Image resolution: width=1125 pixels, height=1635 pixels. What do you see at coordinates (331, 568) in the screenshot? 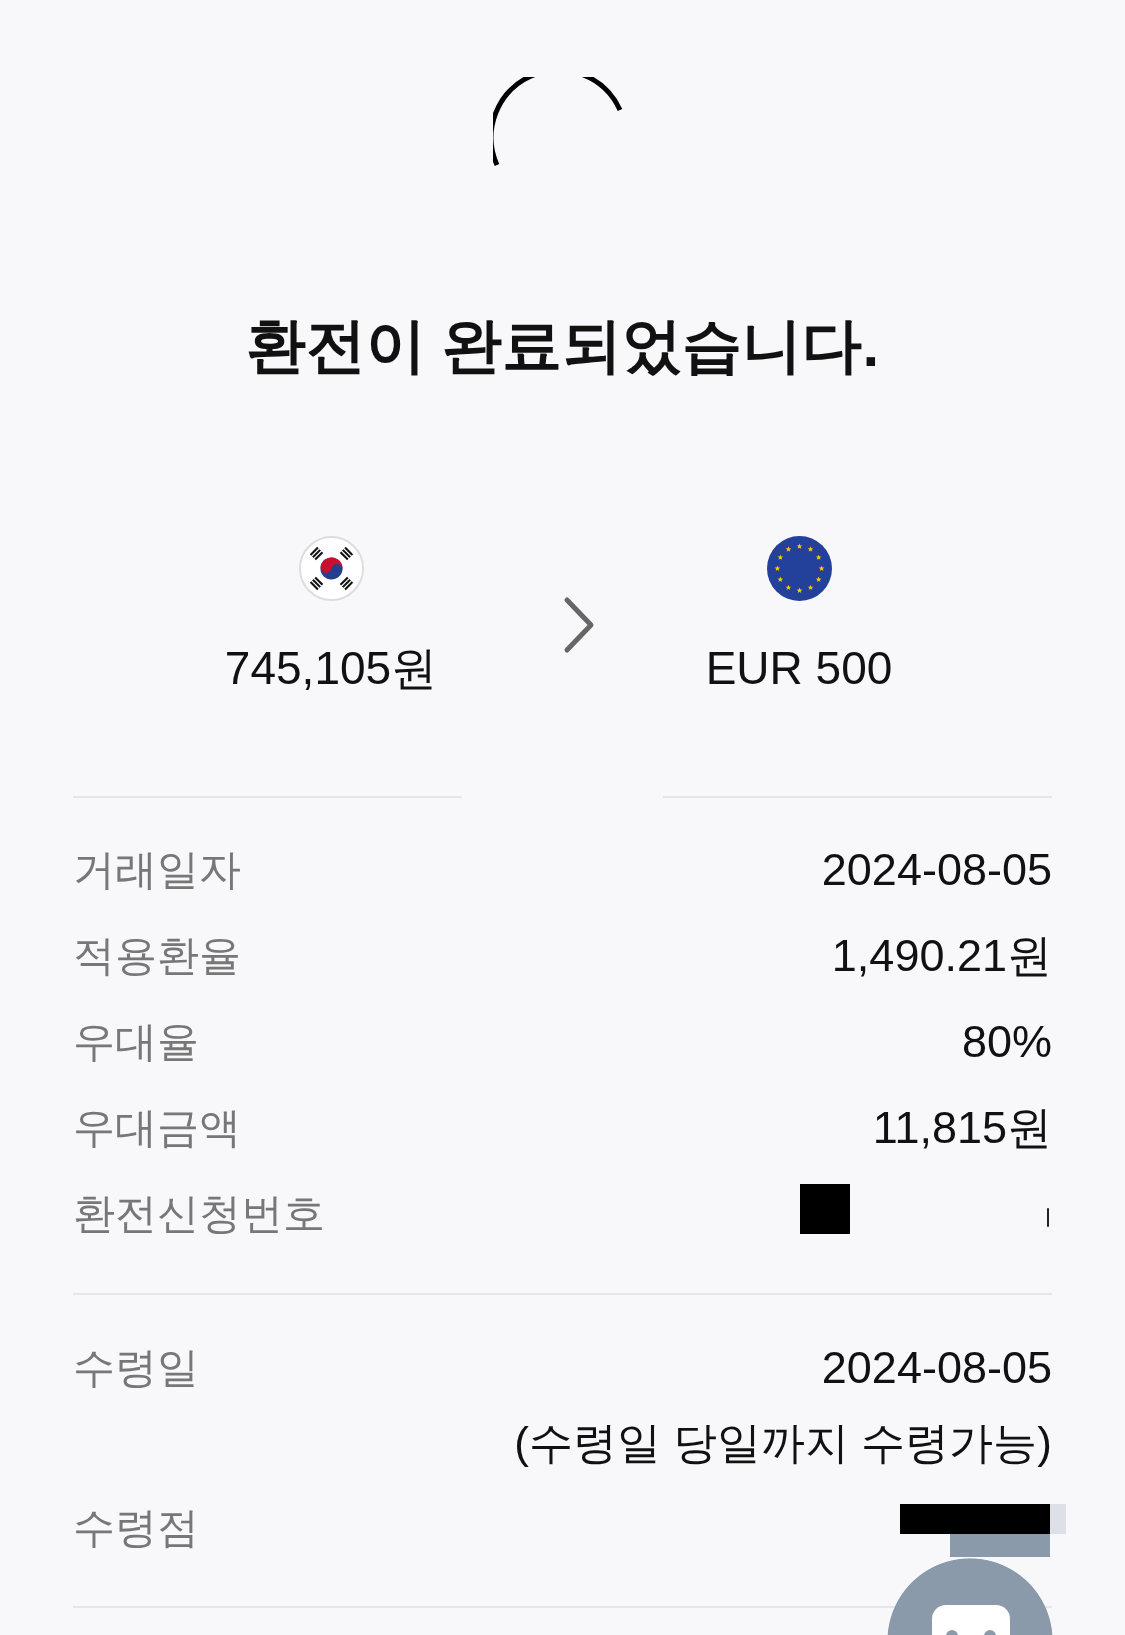
I see `korean-flag-icon` at bounding box center [331, 568].